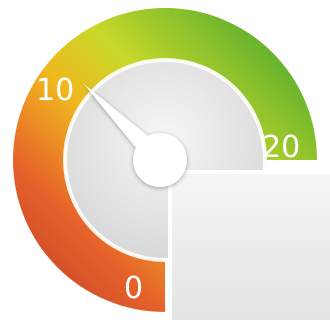 The height and width of the screenshot is (320, 330). I want to click on needle-hub, so click(160, 160).